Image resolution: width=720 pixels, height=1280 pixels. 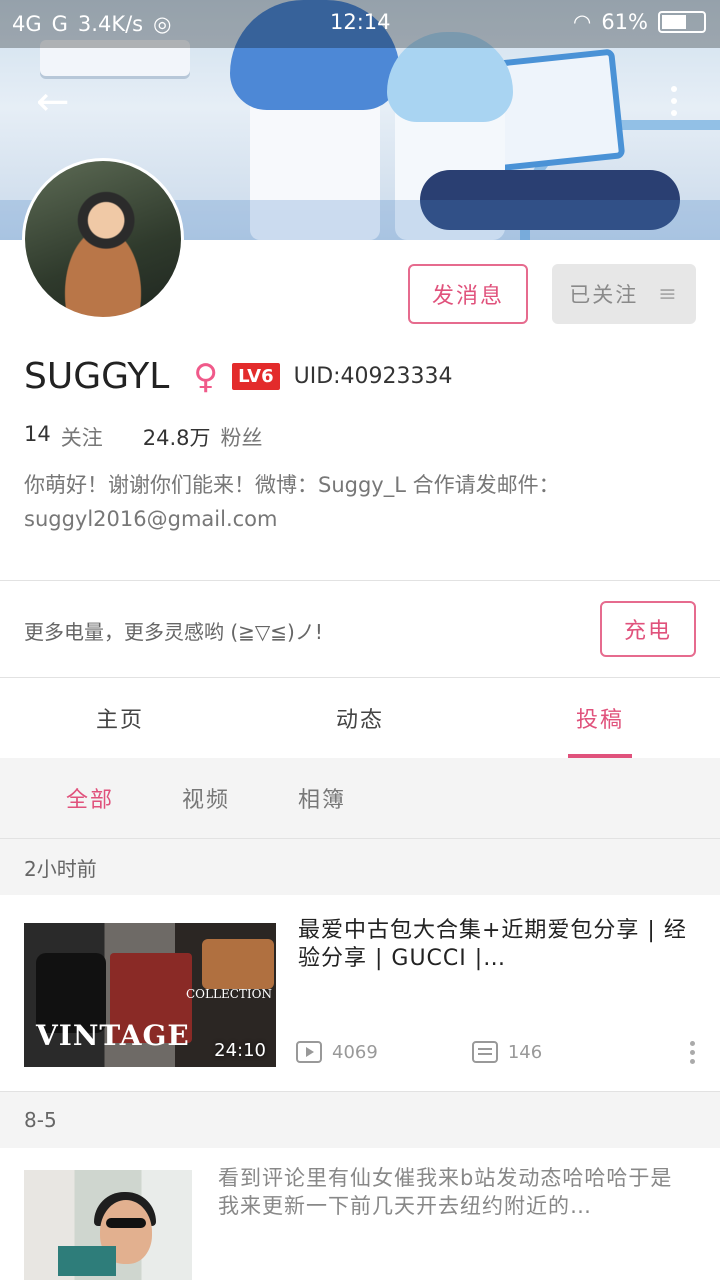 I want to click on status-bar: 4G G 3.4K/s ◎ 12:14 ◠ 61%, so click(x=360, y=24).